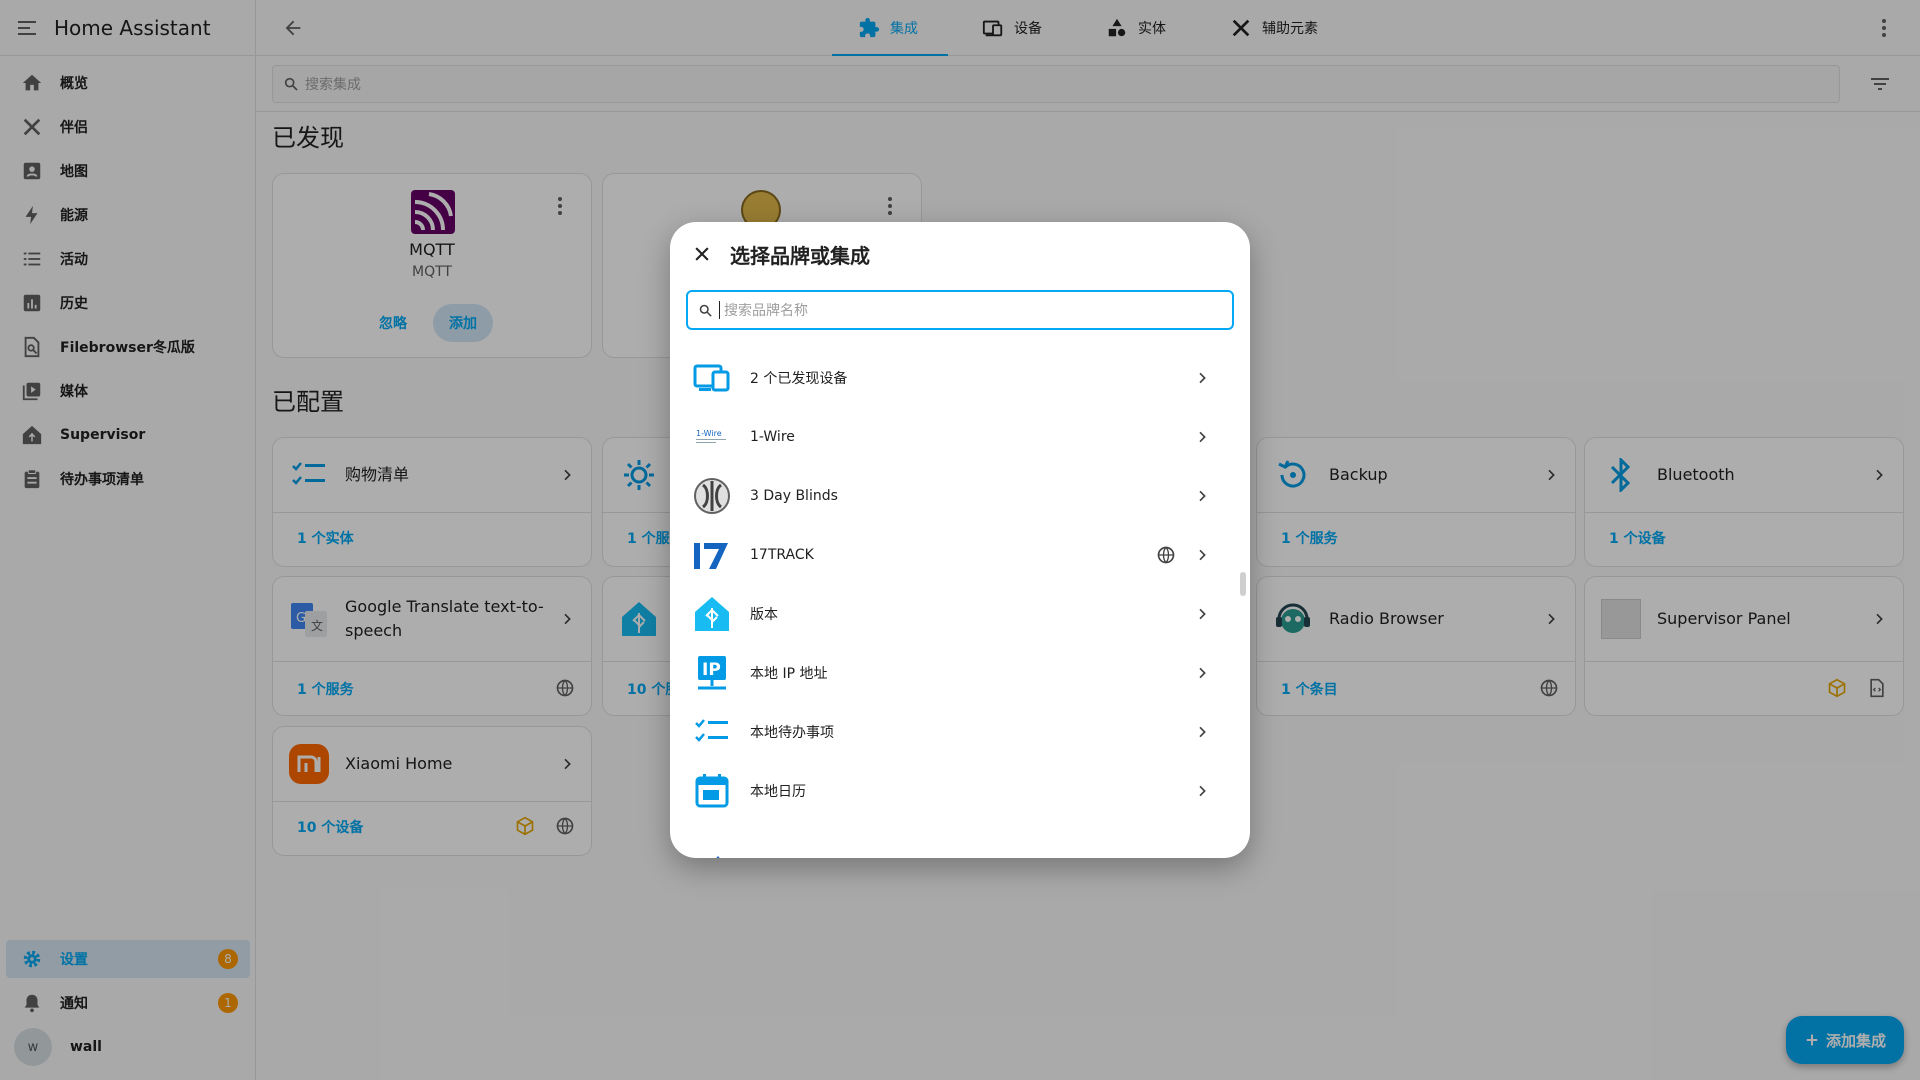 This screenshot has width=1920, height=1080. I want to click on cloud-globe-icon, so click(1166, 554).